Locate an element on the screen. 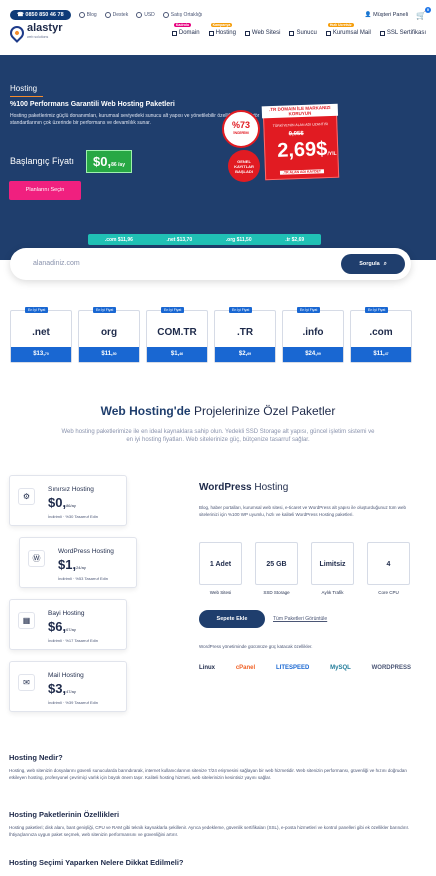  domain-search: alanadiniz.com Sorgula ⌕ is located at coordinates (210, 264).